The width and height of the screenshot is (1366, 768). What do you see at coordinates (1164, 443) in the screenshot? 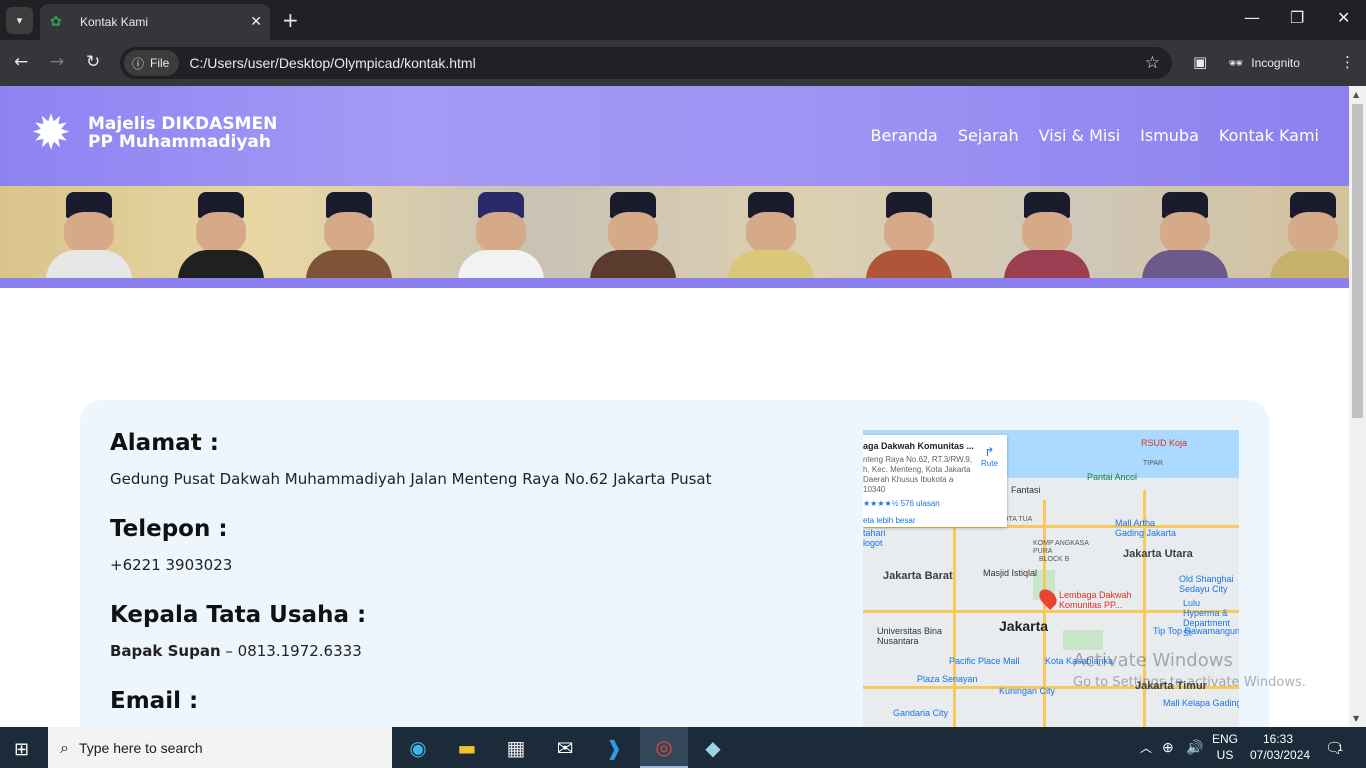
I see `map-label-rsud: RSUD Koja` at bounding box center [1164, 443].